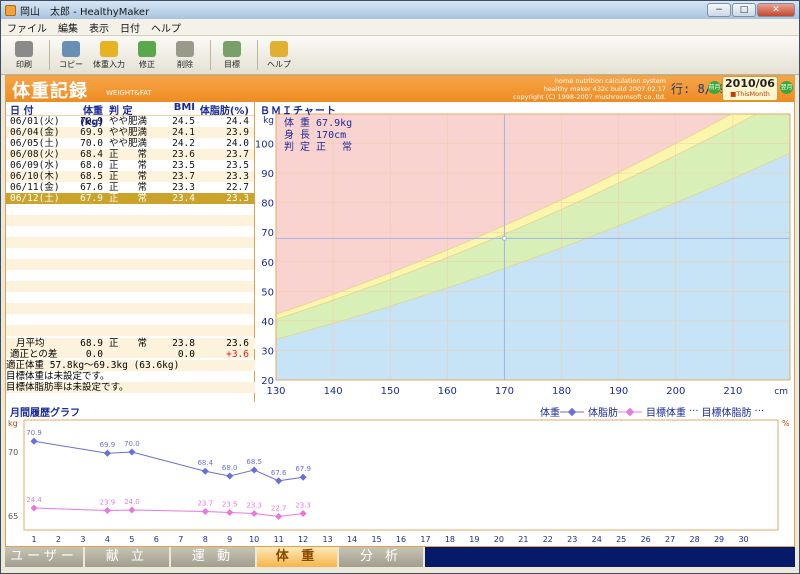 The height and width of the screenshot is (574, 800). I want to click on table-row: 06/12(土) 67.9 正 常 23.4 23.3, so click(130, 198).